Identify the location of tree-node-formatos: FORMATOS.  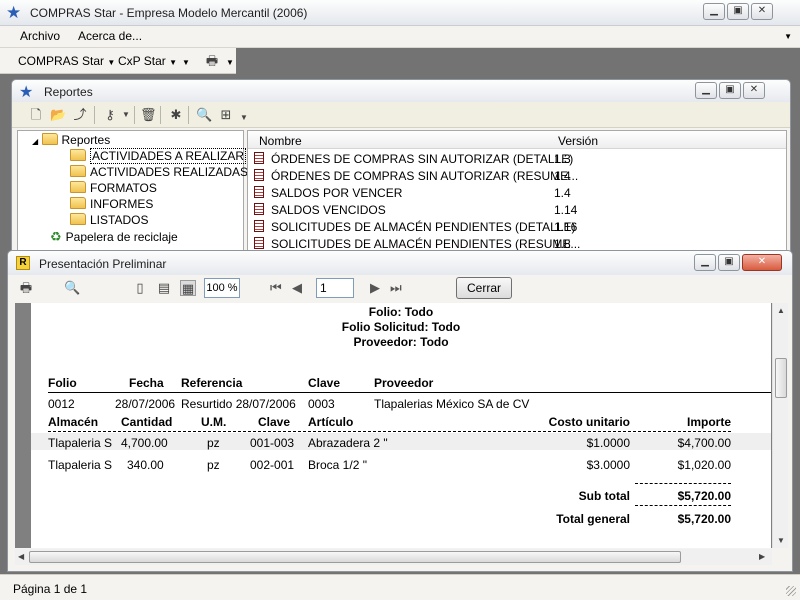
(113, 188).